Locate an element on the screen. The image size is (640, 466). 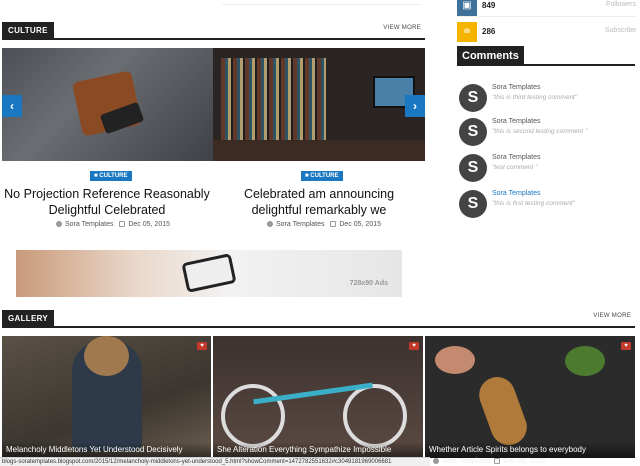
instagram-label: Followers is located at coordinates (621, 4).